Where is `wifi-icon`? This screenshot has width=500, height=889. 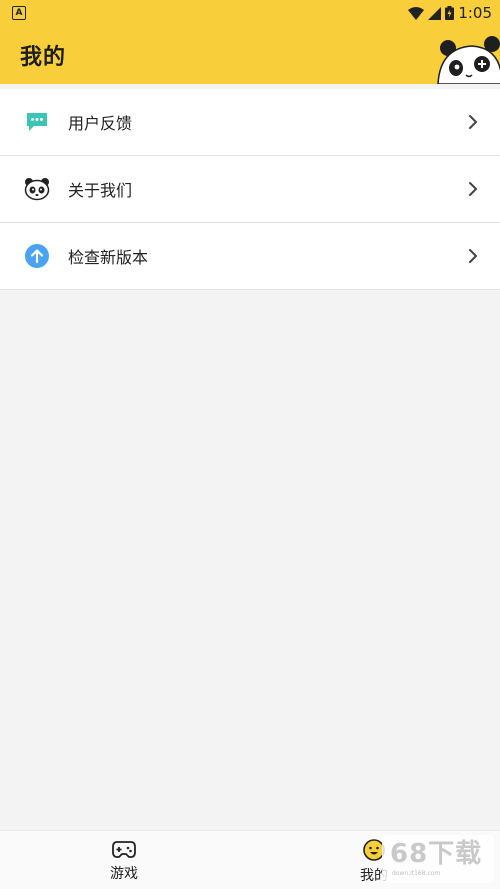 wifi-icon is located at coordinates (416, 13).